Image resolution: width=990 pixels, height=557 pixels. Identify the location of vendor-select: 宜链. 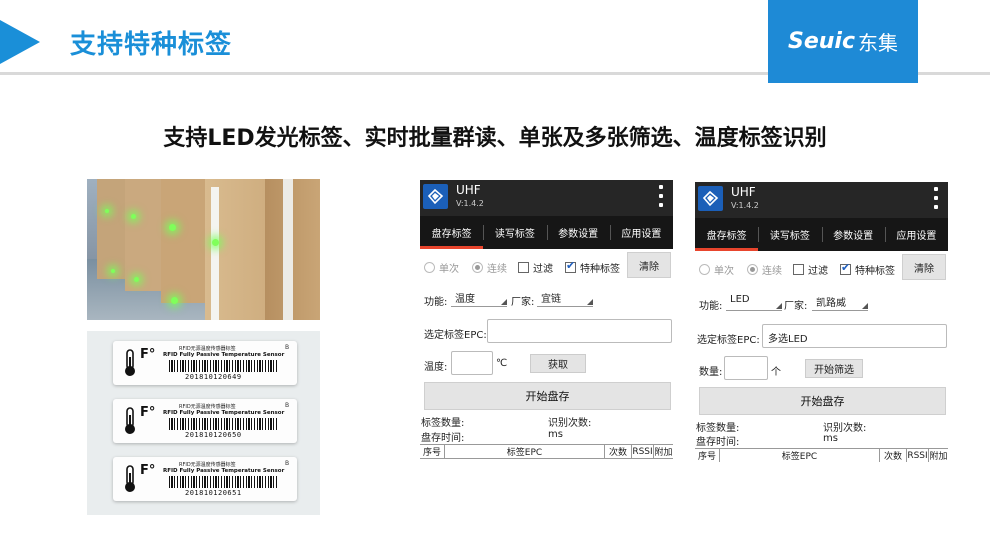
(565, 298).